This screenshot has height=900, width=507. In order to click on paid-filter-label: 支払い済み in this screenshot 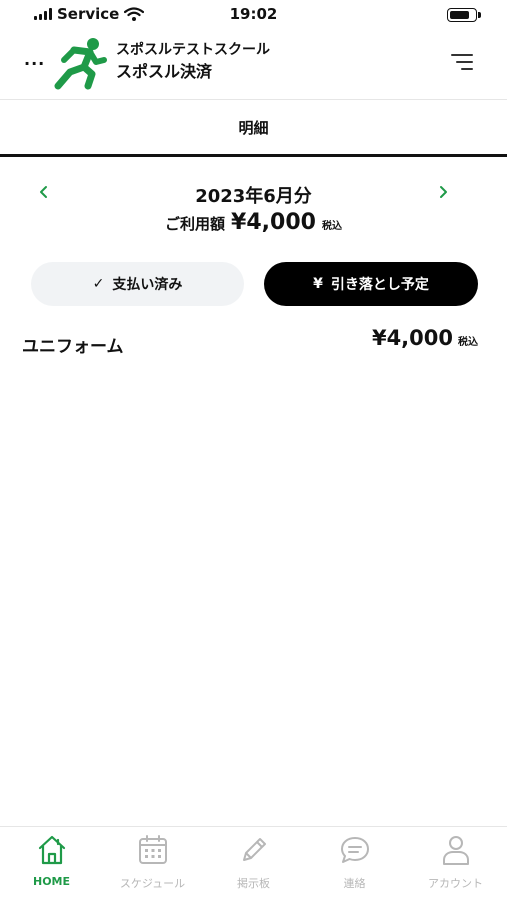, I will do `click(147, 285)`.